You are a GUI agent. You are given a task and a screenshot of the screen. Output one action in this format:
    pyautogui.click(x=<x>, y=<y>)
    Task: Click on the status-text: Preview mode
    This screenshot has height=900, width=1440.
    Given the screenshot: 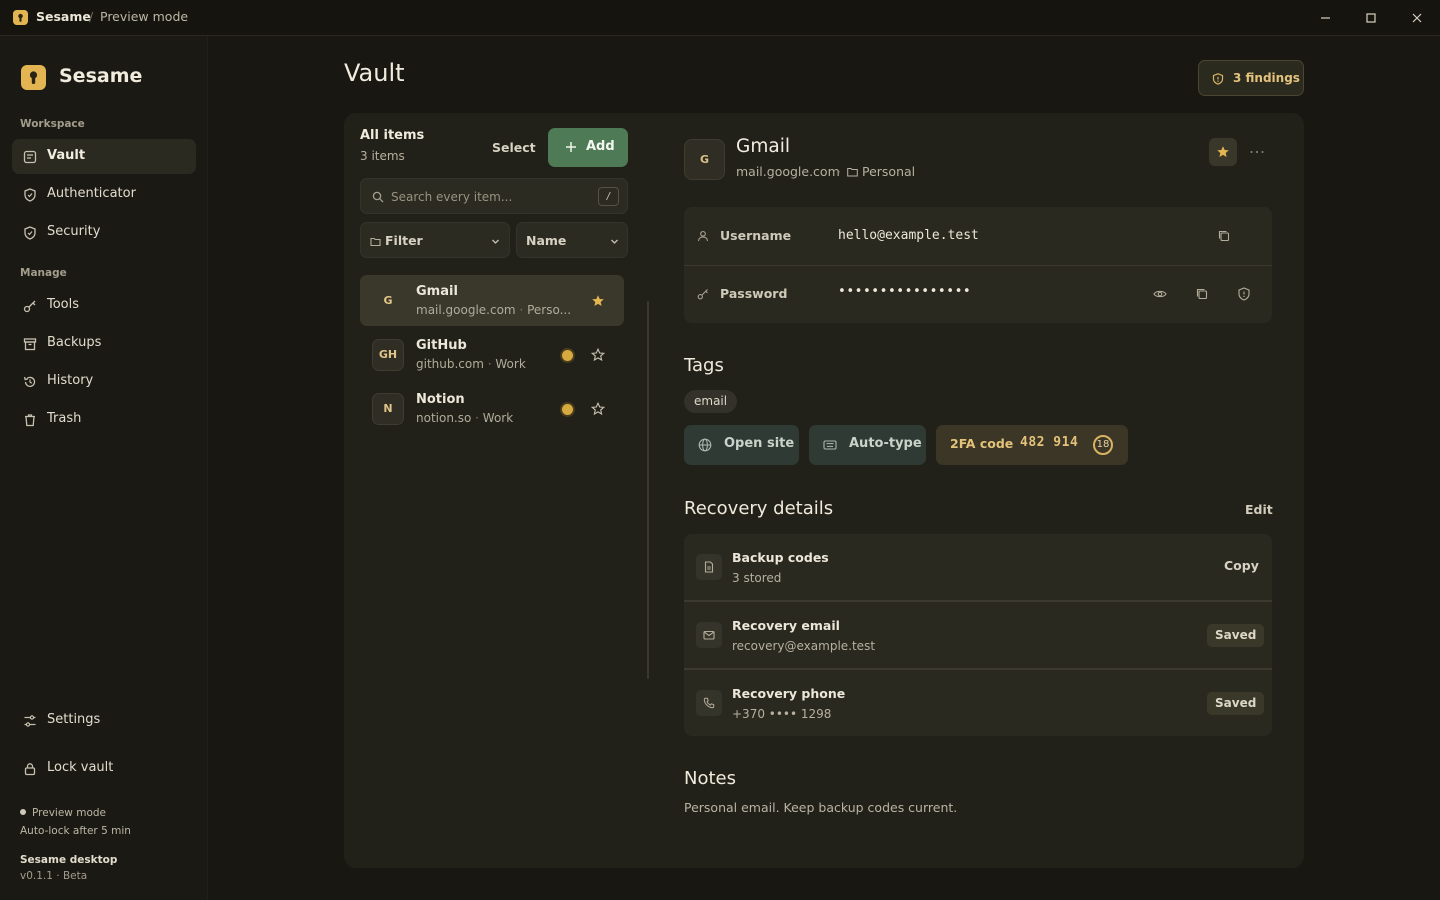 What is the action you would take?
    pyautogui.click(x=69, y=813)
    